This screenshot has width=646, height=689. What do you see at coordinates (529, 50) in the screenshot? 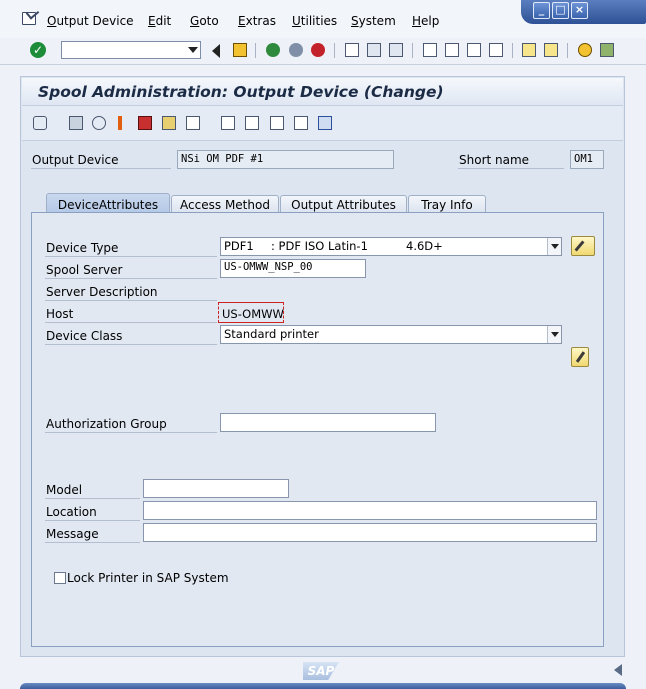
I see `new-session-icon` at bounding box center [529, 50].